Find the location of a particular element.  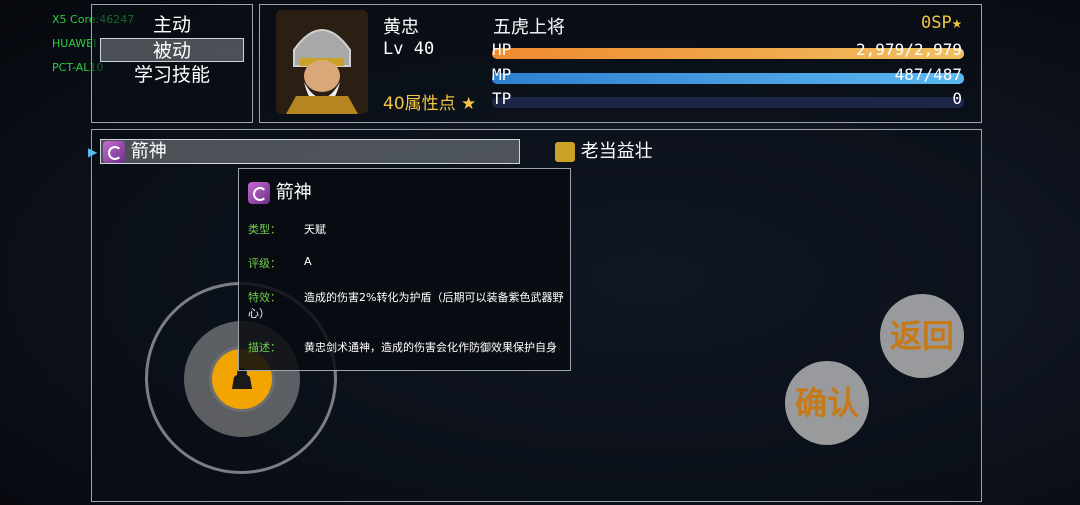

mp-value: 487/487 is located at coordinates (928, 74).